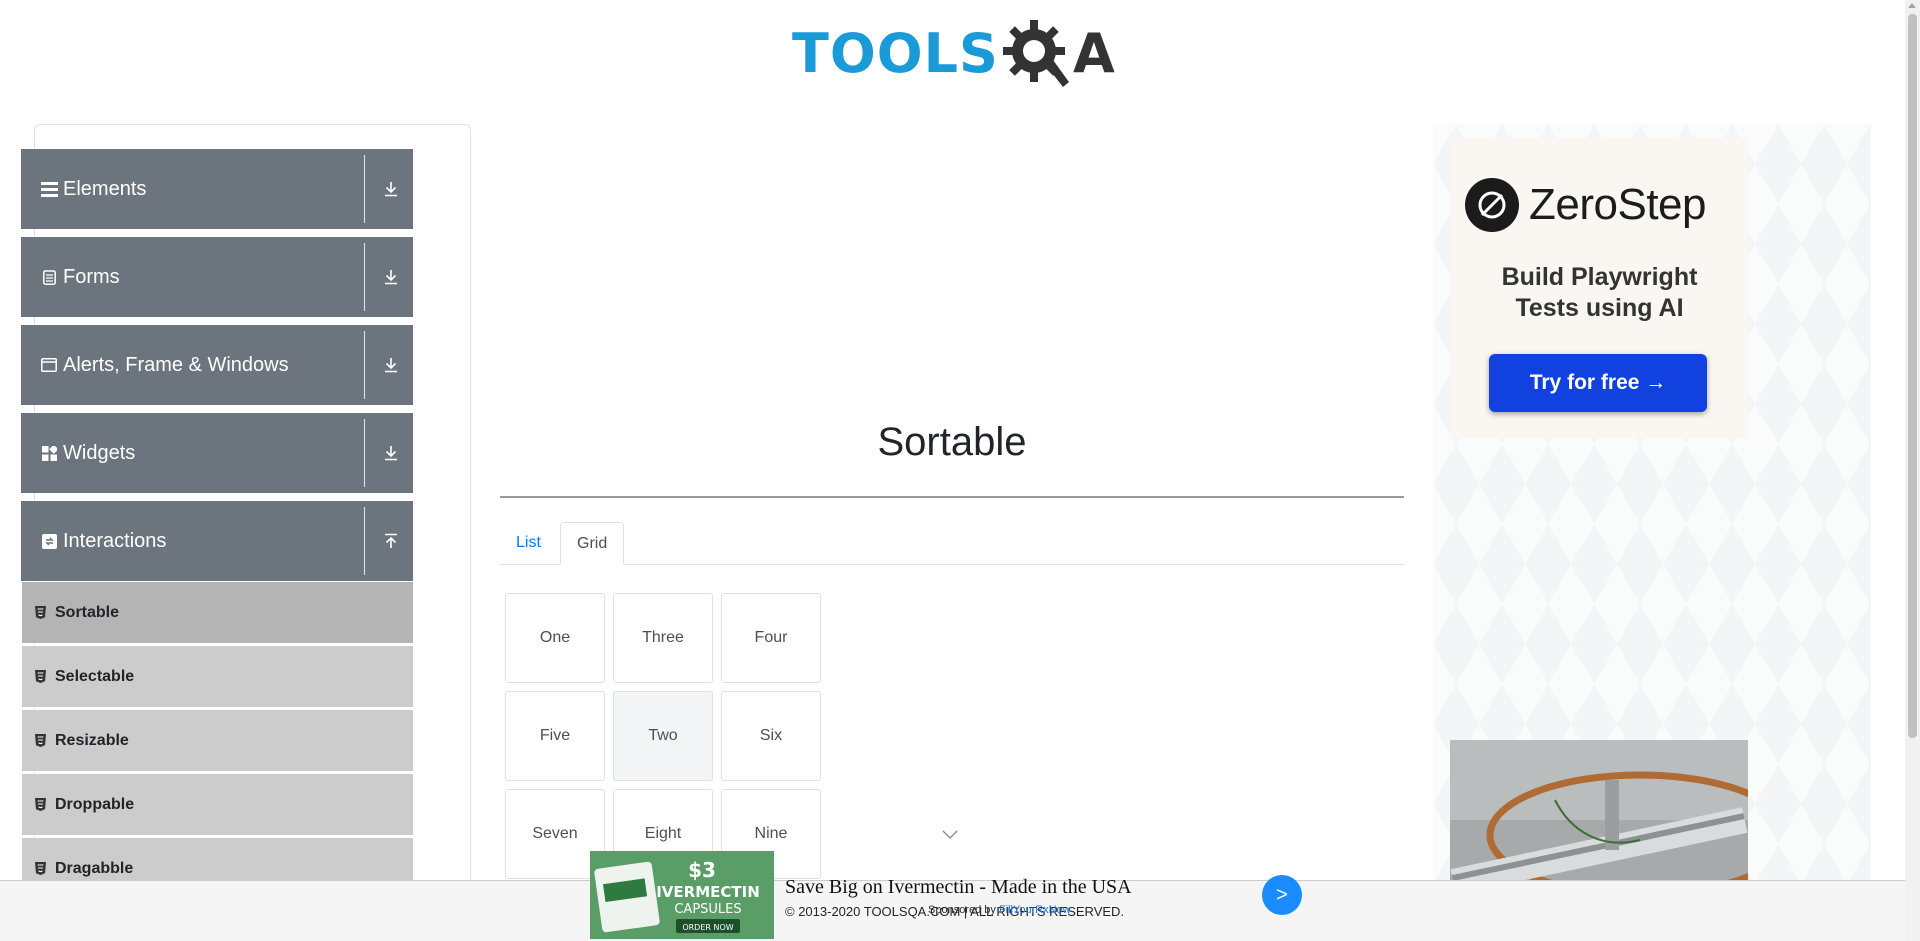  I want to click on grid-item-one: One, so click(555, 638).